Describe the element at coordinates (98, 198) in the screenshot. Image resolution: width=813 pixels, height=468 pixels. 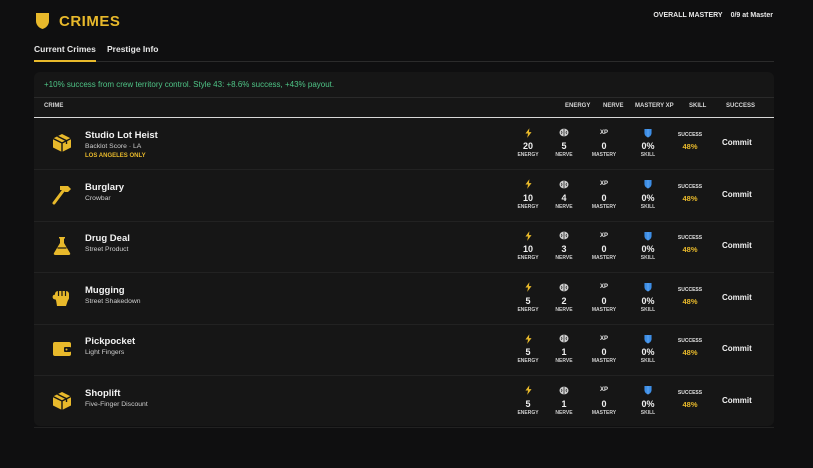
I see `crime-subtitle: Crowbar` at that location.